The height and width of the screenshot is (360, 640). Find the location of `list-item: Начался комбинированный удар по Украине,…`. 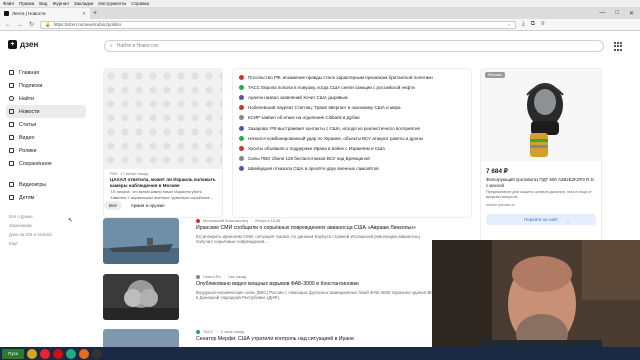

list-item: Начался комбинированный удар по Украине,… is located at coordinates (352, 138).